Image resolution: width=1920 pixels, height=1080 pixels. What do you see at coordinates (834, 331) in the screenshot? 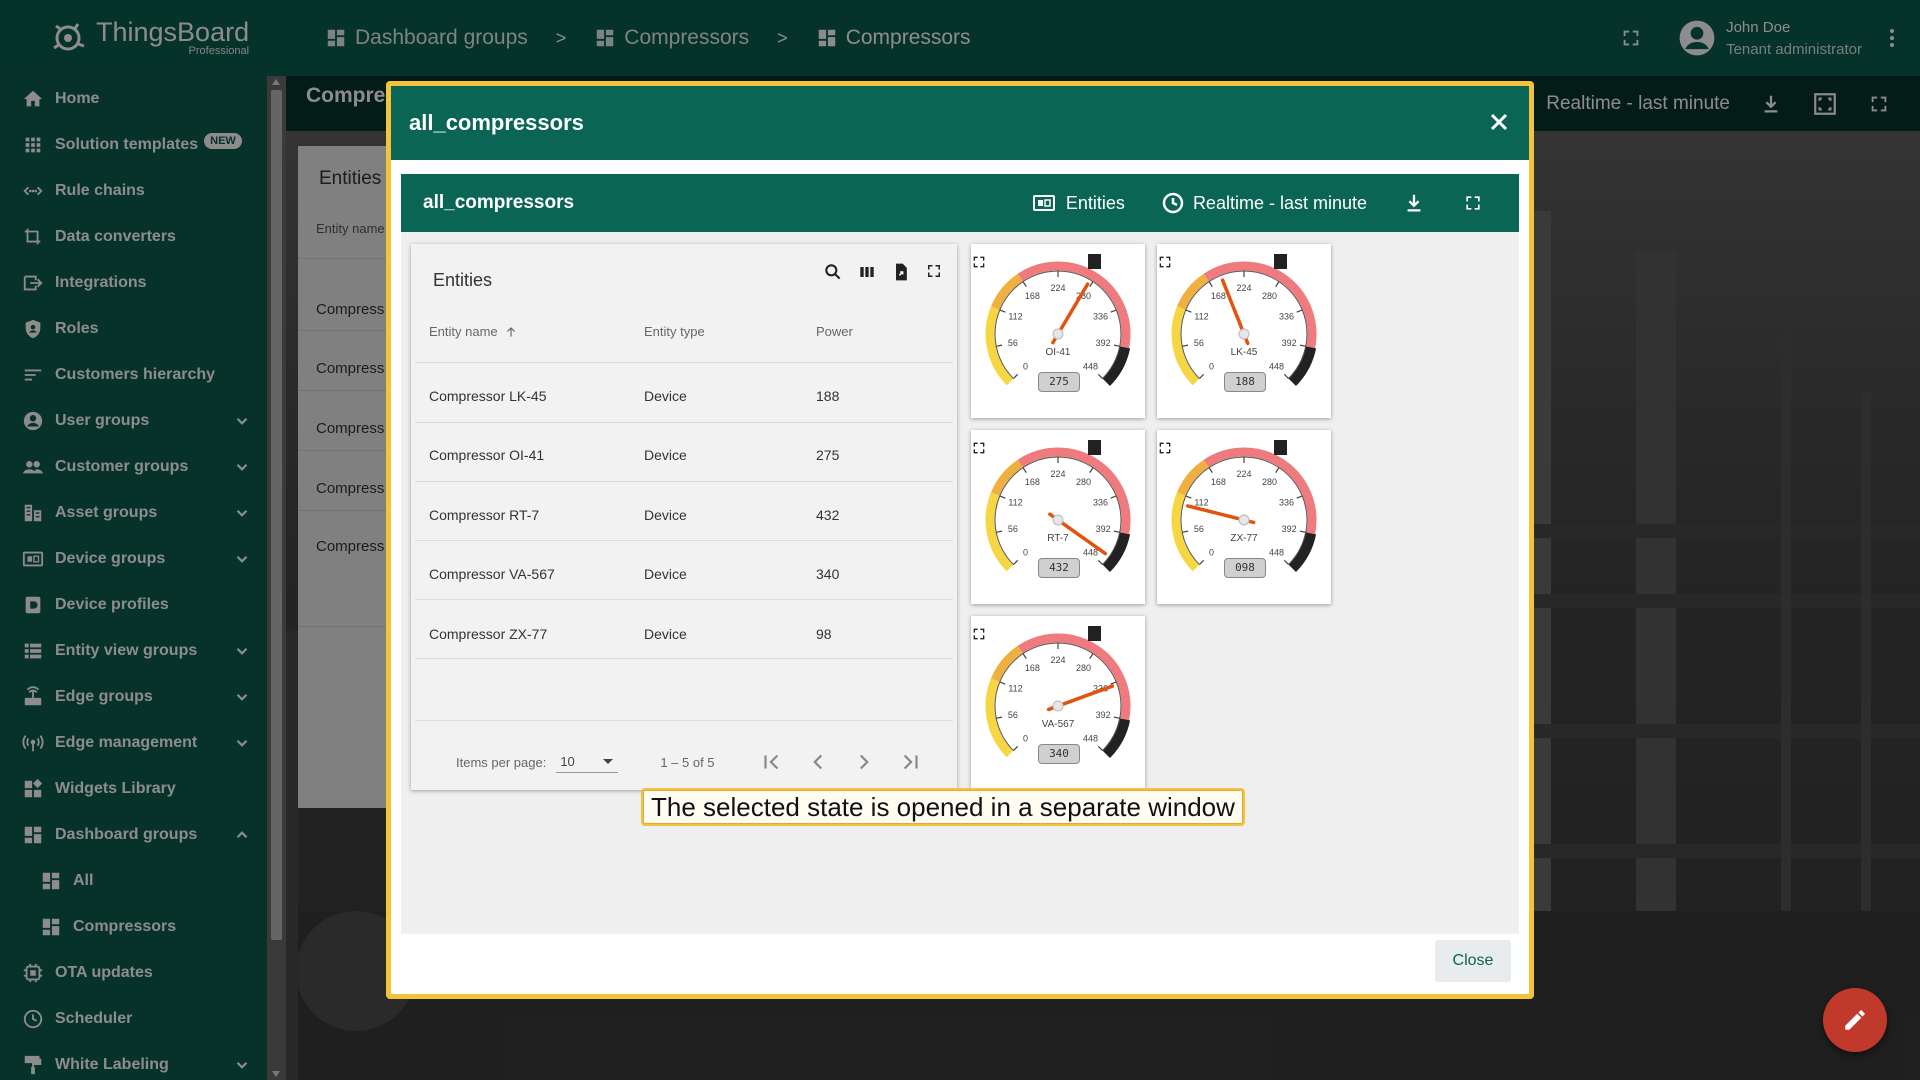
I see `column-header-power: Power` at bounding box center [834, 331].